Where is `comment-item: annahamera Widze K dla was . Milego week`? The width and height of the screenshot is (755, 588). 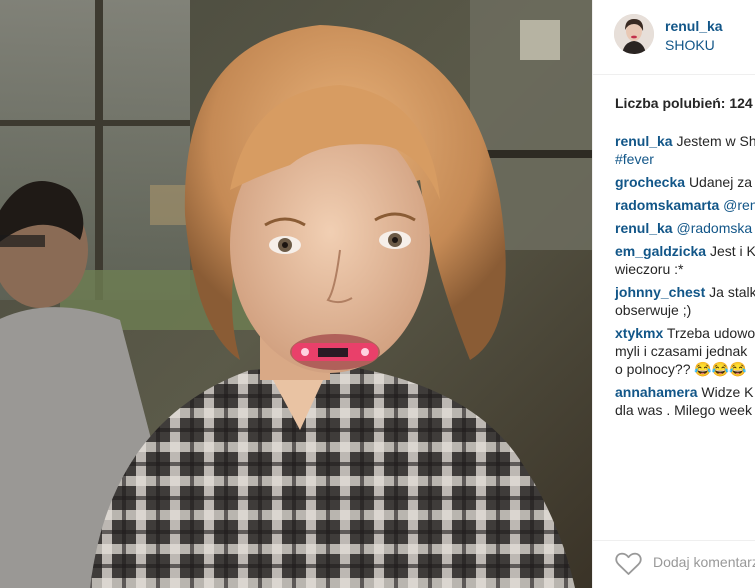
comment-item: annahamera Widze K dla was . Milego week is located at coordinates (685, 401).